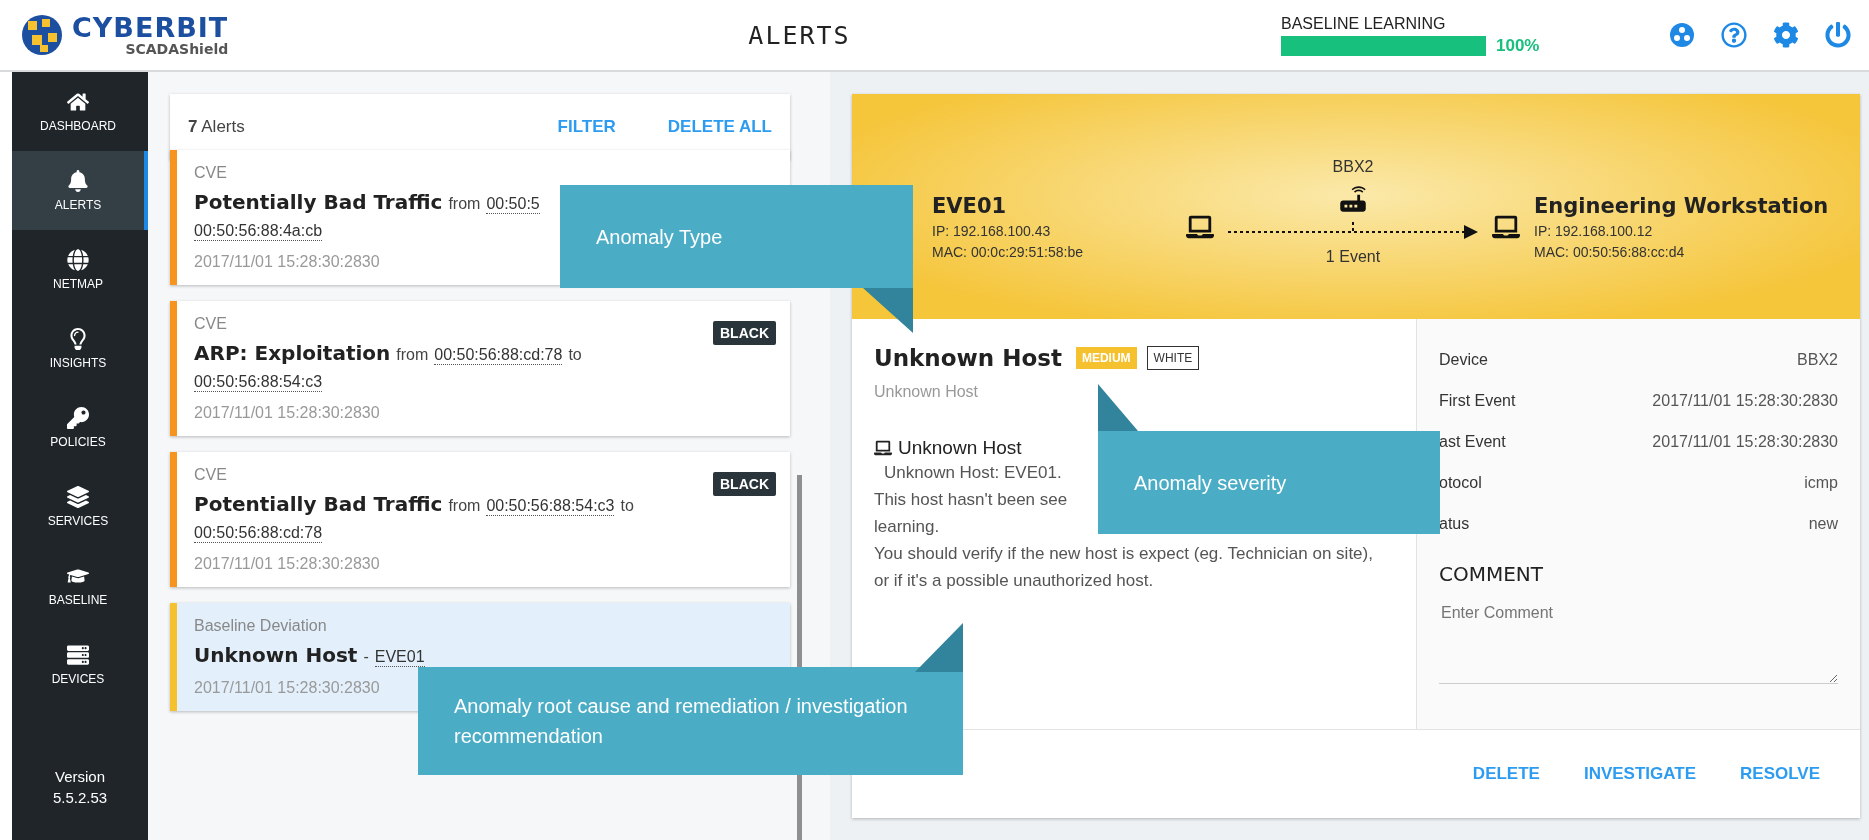  What do you see at coordinates (78, 101) in the screenshot?
I see `home-icon` at bounding box center [78, 101].